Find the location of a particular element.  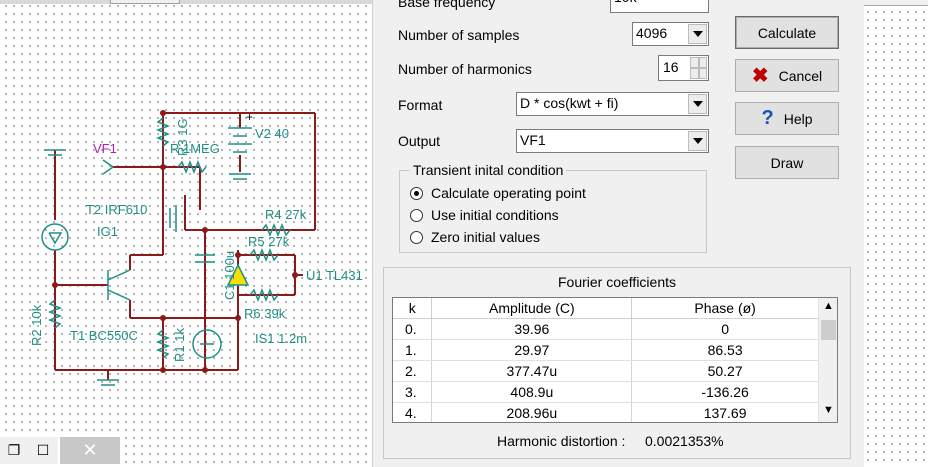

column-header-k: k is located at coordinates (413, 308).